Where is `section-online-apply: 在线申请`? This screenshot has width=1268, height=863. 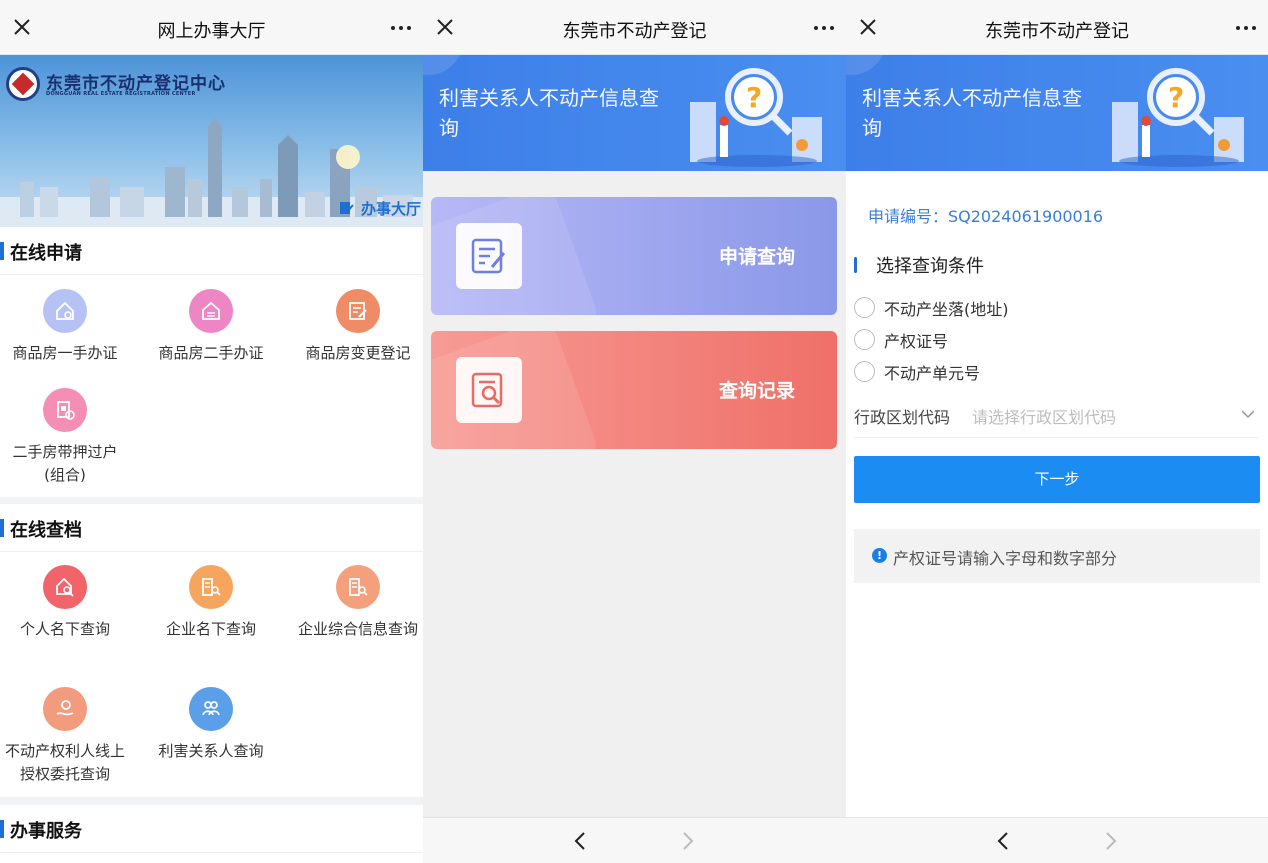
section-online-apply: 在线申请 is located at coordinates (211, 251).